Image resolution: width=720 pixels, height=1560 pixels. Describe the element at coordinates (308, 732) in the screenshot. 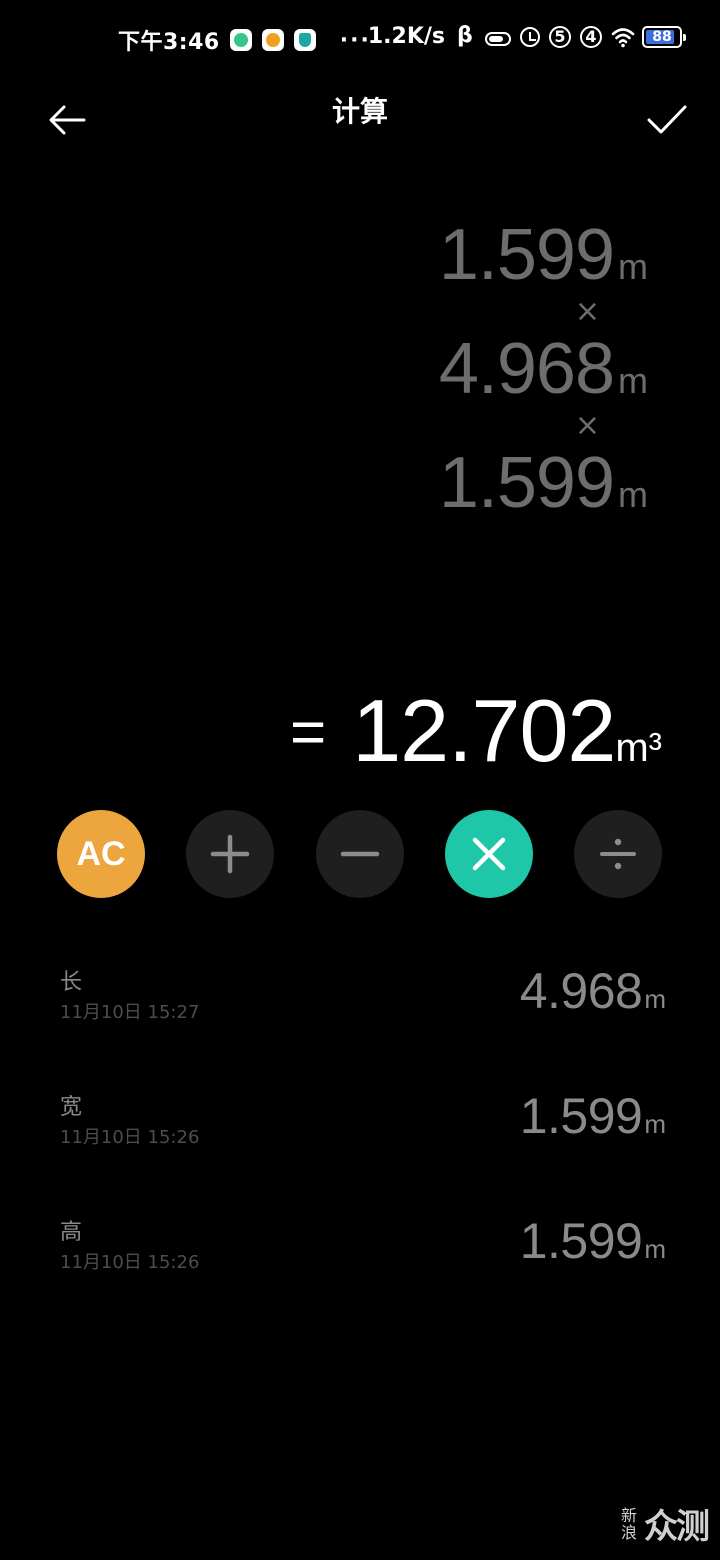

I see `equals-sign: =` at that location.